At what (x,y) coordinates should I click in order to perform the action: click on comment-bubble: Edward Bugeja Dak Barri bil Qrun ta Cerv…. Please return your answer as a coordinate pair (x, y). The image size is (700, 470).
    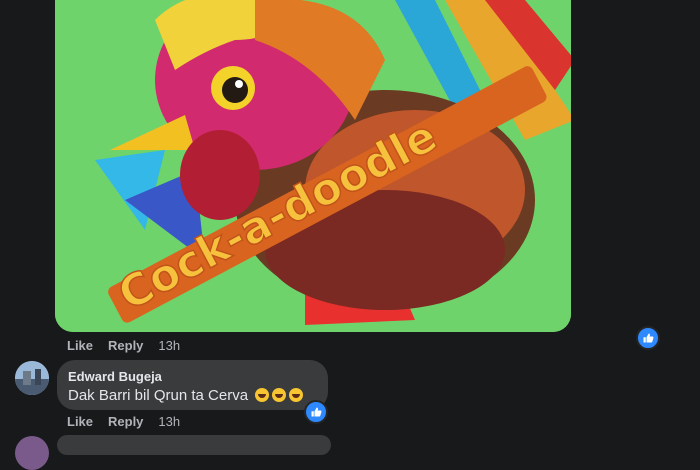
    Looking at the image, I should click on (192, 385).